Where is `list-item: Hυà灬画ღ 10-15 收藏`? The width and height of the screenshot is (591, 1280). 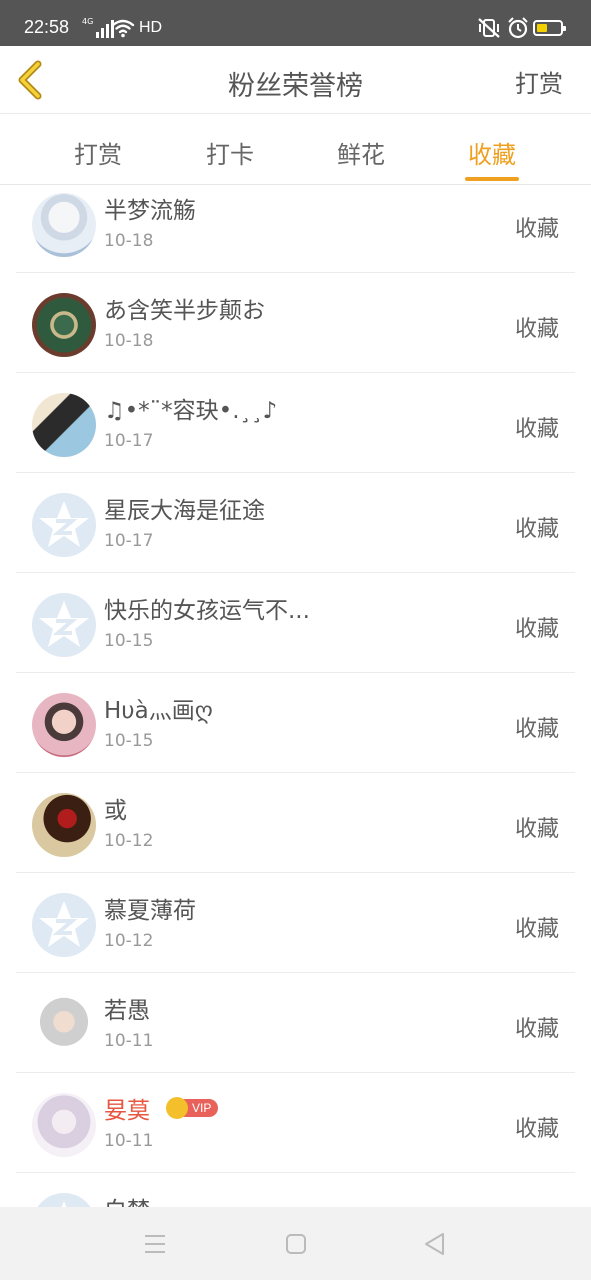
list-item: Hυà灬画ღ 10-15 收藏 is located at coordinates (295, 723).